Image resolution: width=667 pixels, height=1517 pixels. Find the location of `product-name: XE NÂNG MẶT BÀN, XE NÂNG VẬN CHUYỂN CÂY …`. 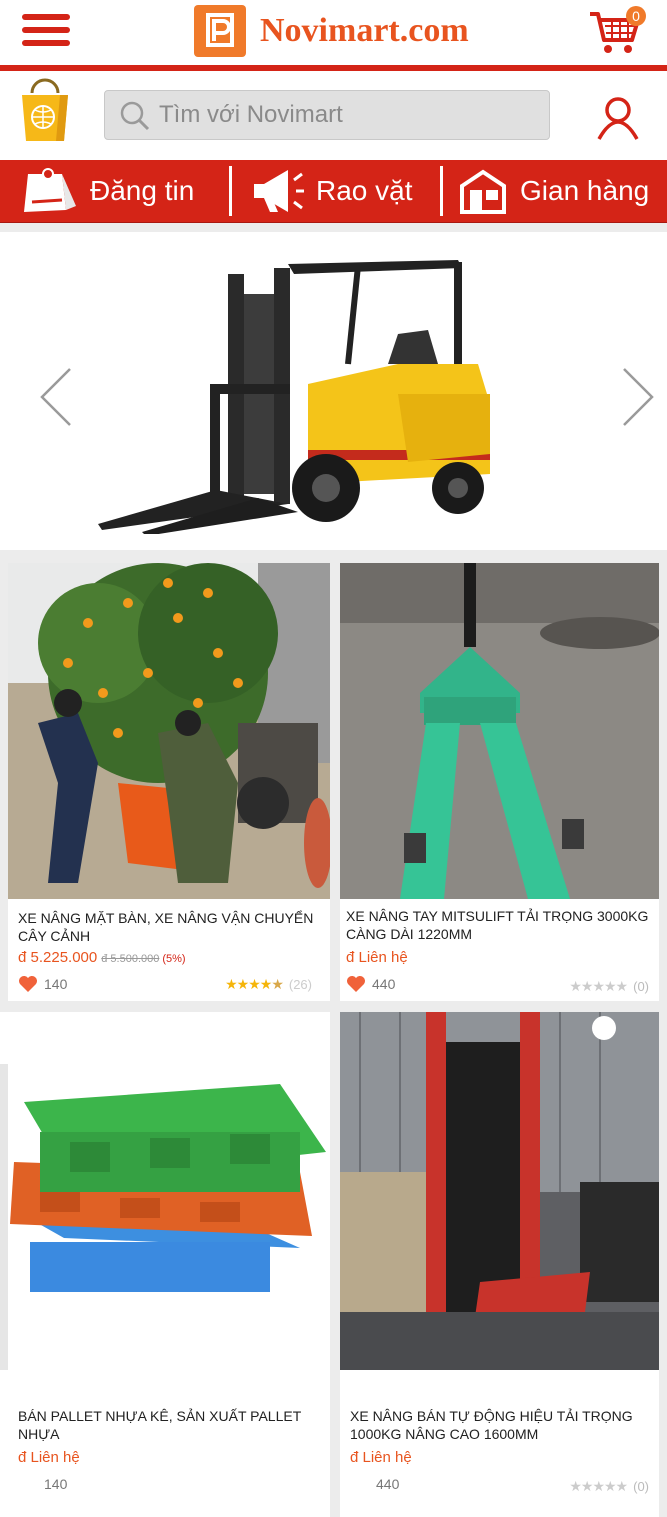

product-name: XE NÂNG MẶT BÀN, XE NÂNG VẬN CHUYỂN CÂY … is located at coordinates (168, 927).